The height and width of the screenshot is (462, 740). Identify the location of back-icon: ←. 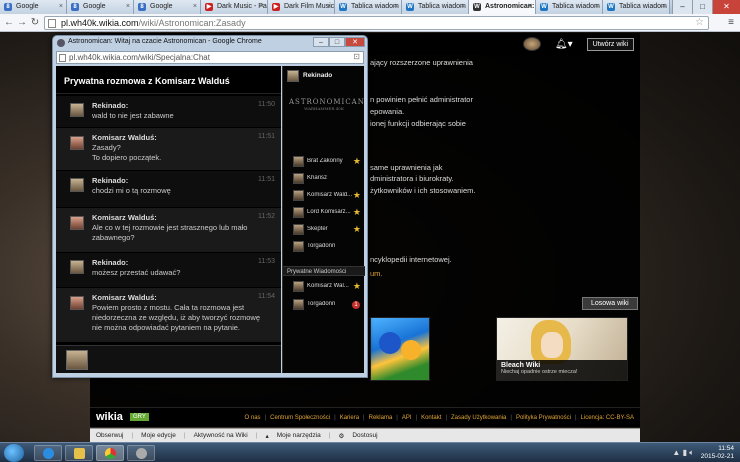
(9, 23).